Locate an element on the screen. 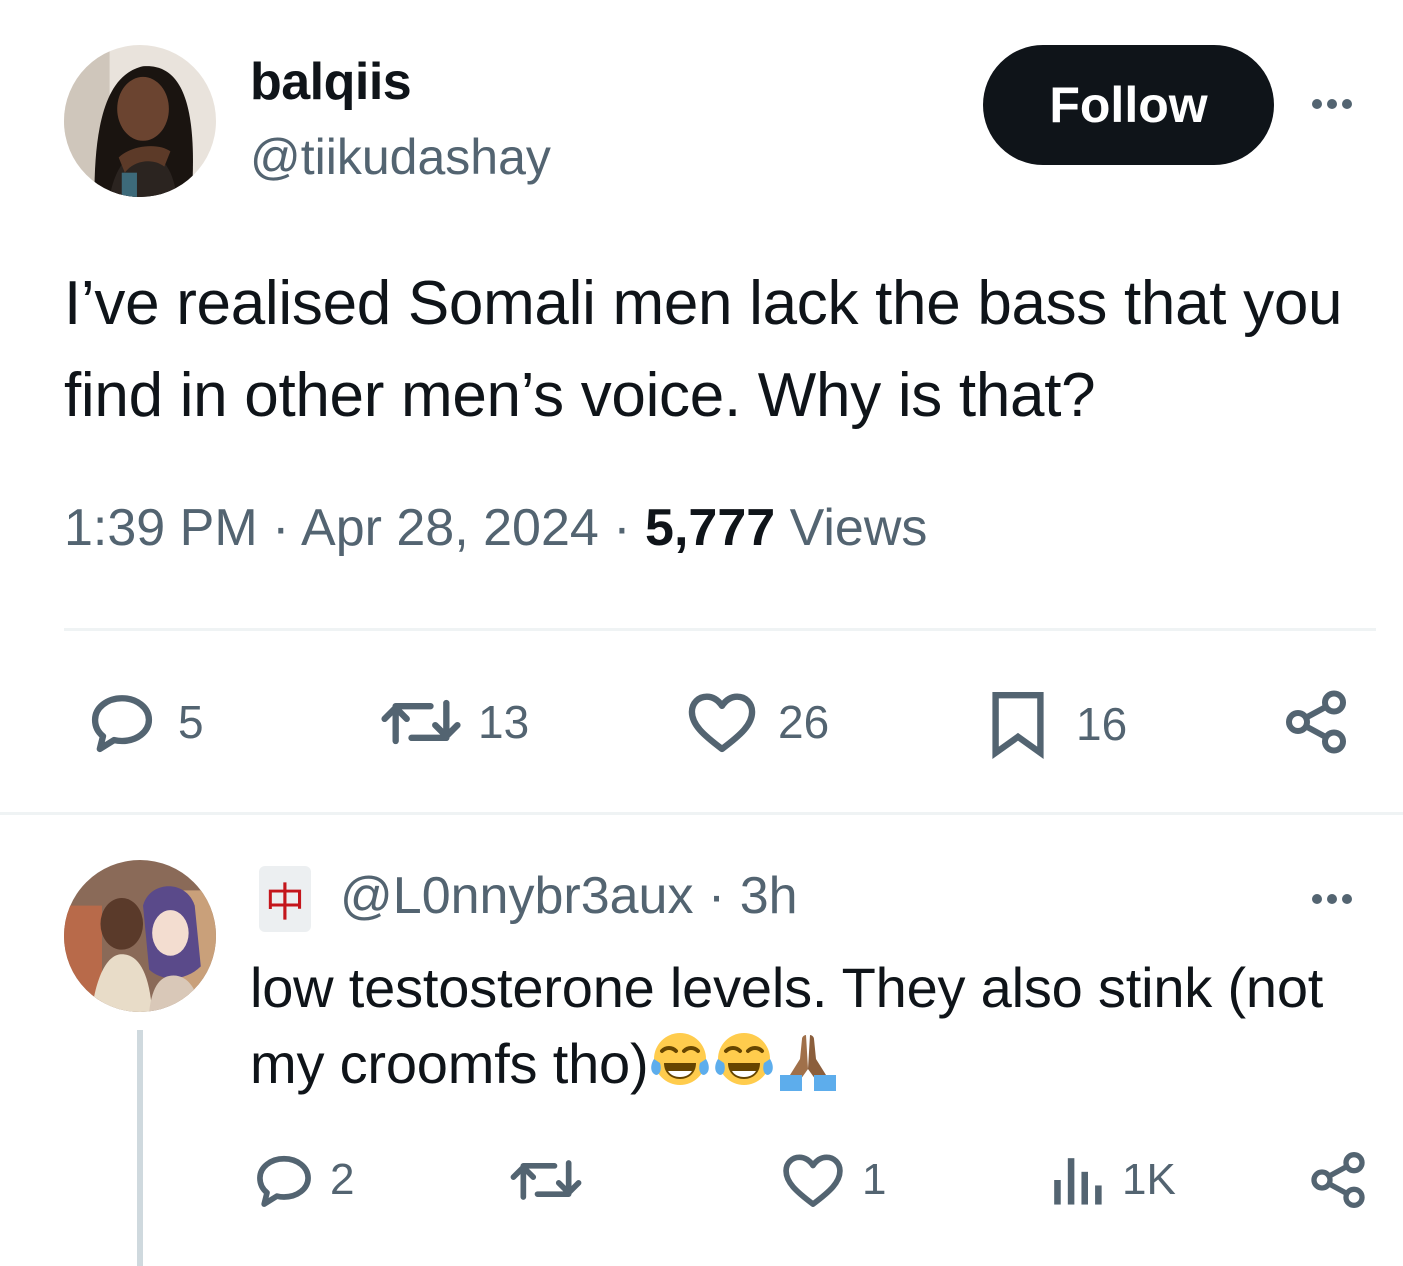  reply-count: 5 is located at coordinates (191, 722).